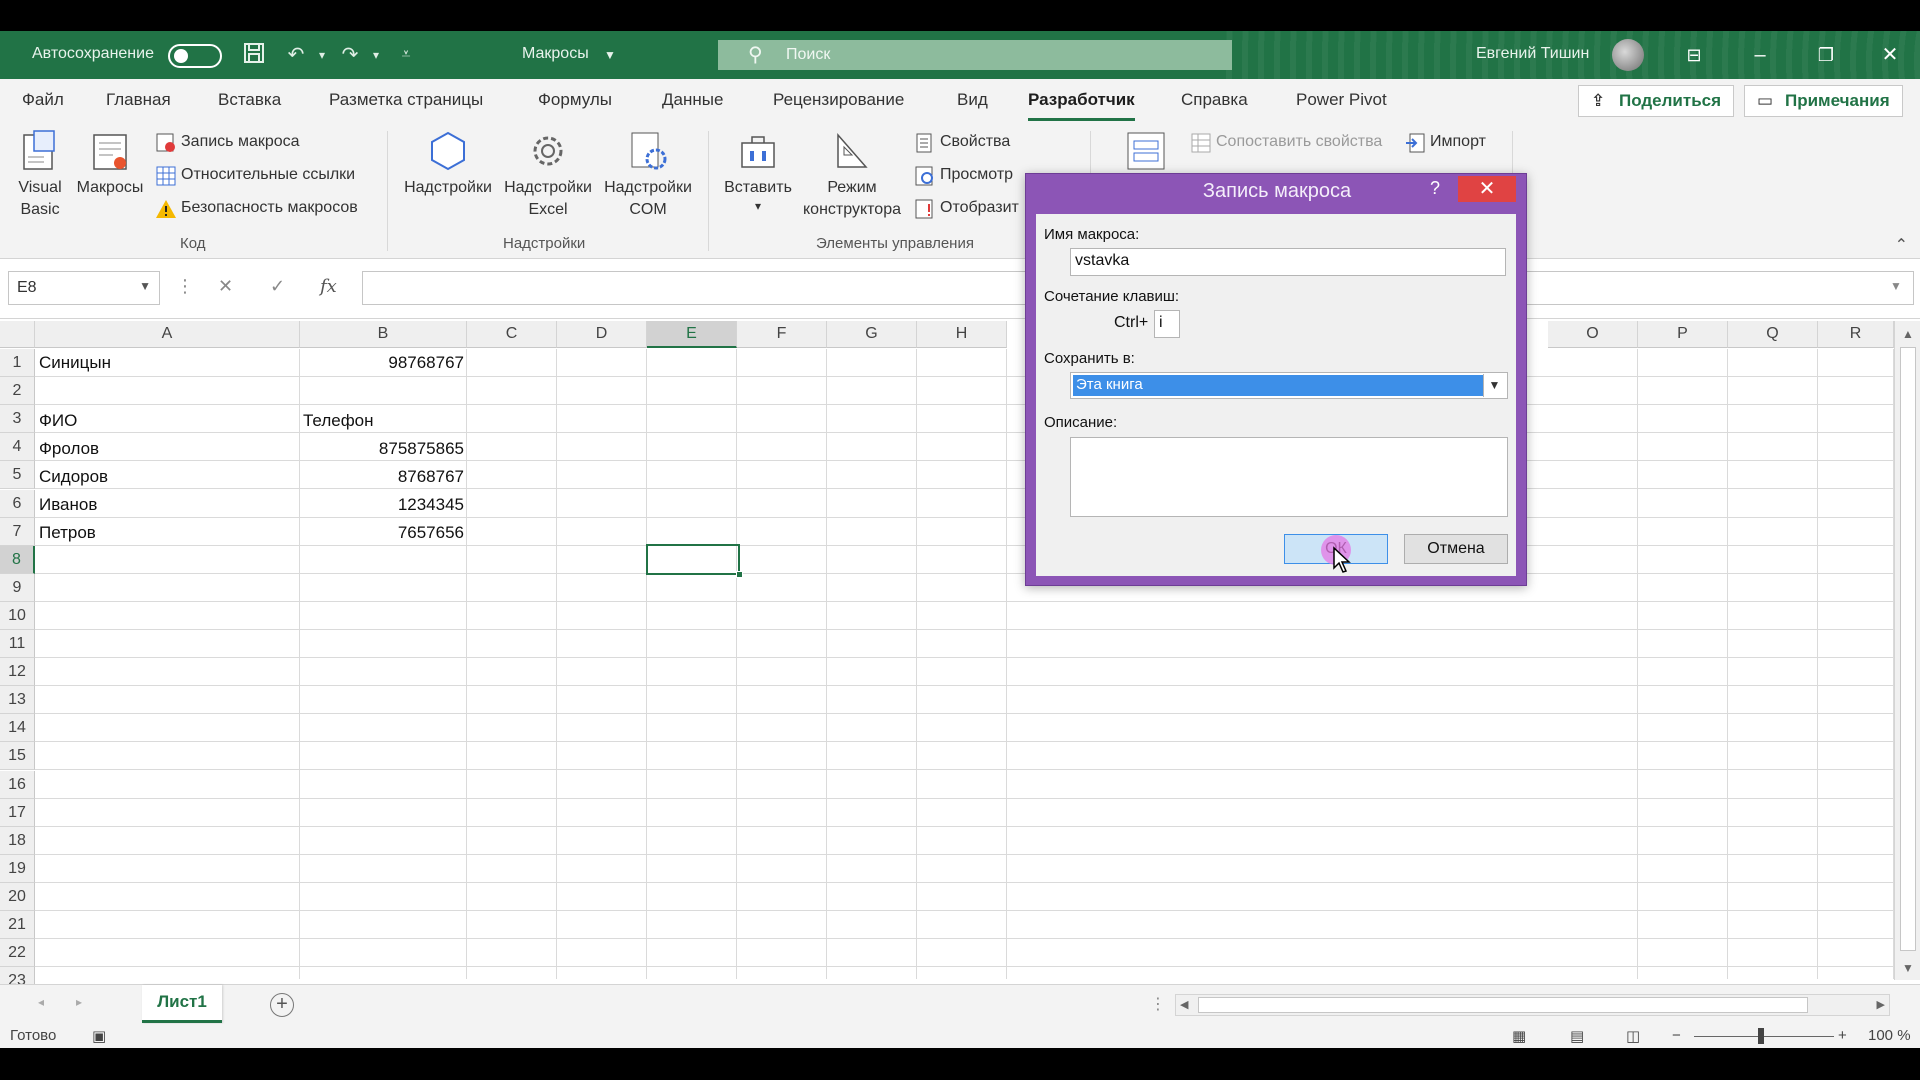 This screenshot has height=1080, width=1920. I want to click on page-break-view-icon: ◫, so click(1633, 1036).